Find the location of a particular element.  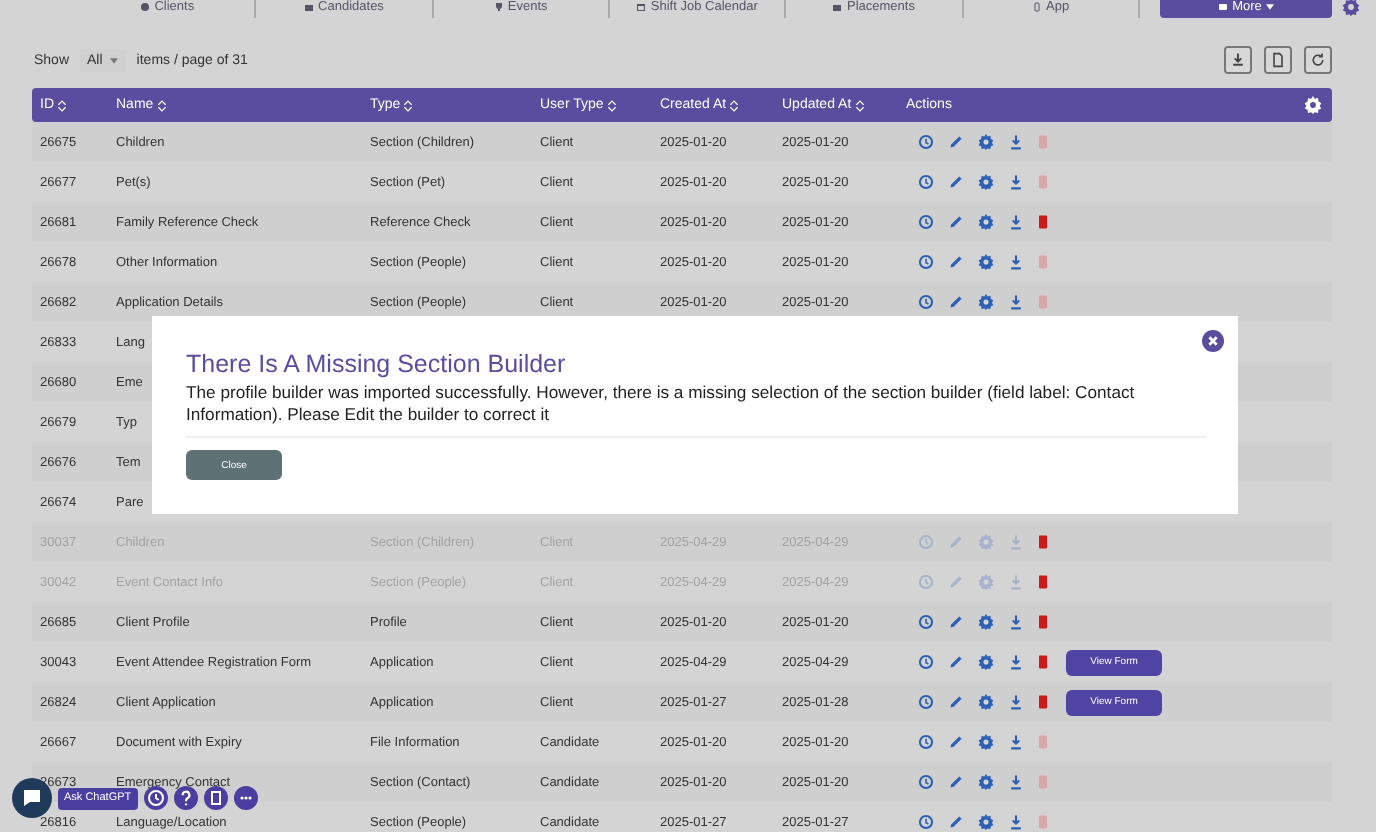

dialog-title: There Is A Missing Section Builder is located at coordinates (377, 364).